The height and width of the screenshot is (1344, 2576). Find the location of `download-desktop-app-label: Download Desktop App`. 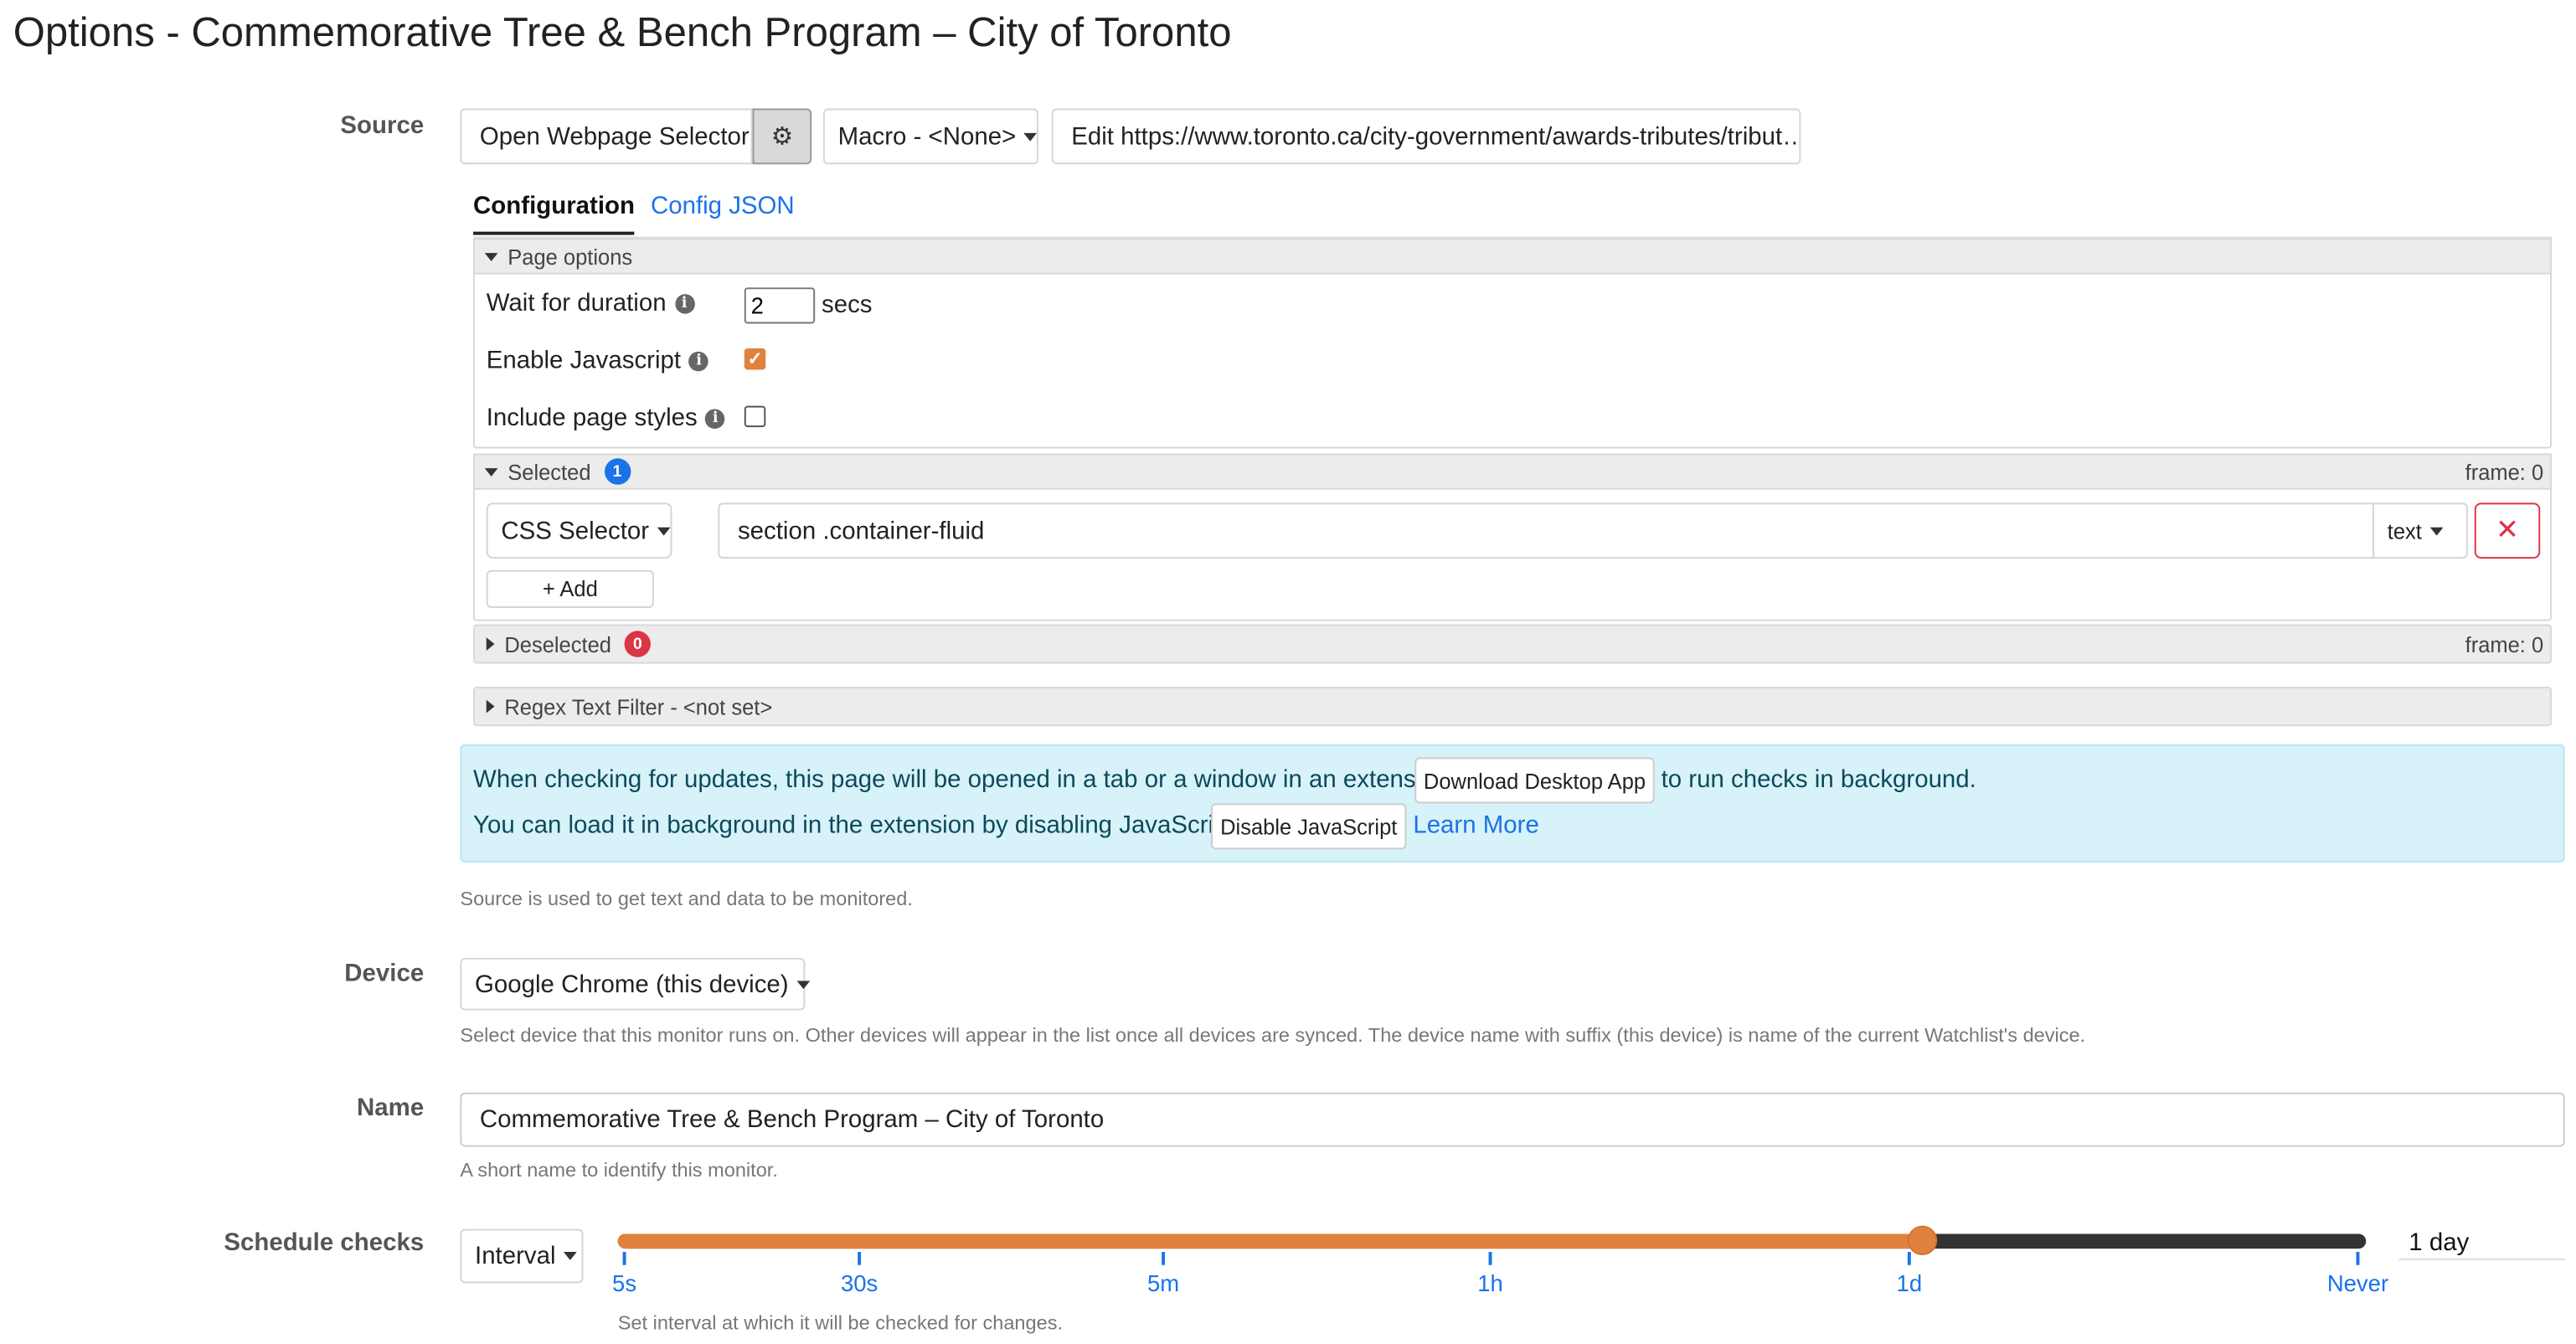

download-desktop-app-label: Download Desktop App is located at coordinates (1534, 780).